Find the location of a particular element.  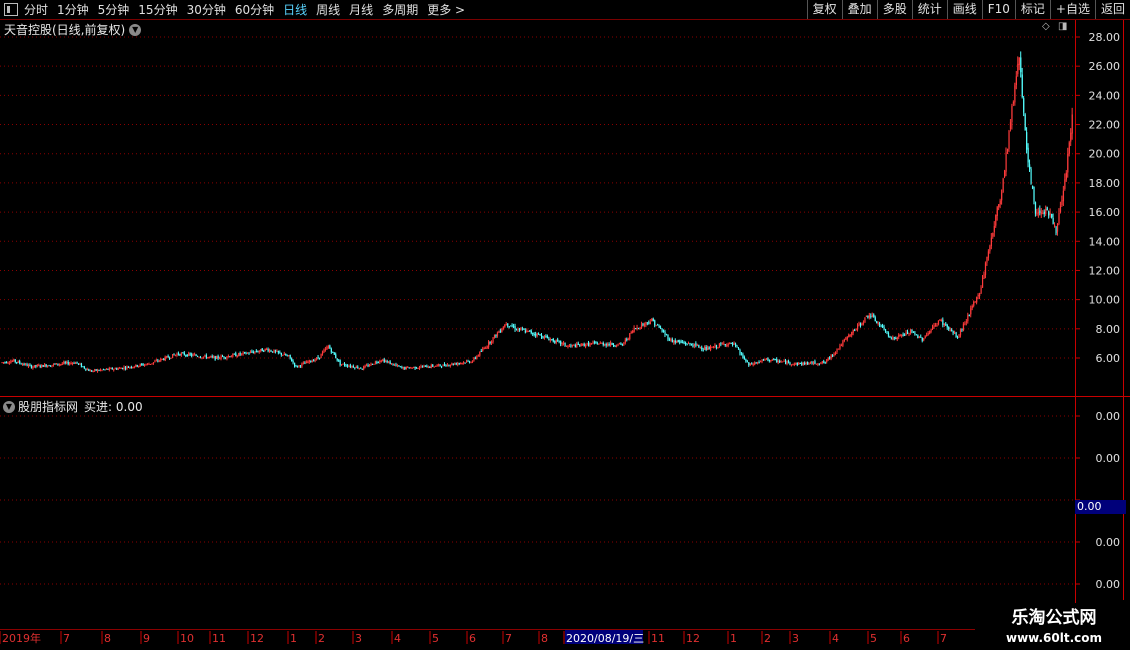

diamond-icon: ◇ is located at coordinates (1047, 27).